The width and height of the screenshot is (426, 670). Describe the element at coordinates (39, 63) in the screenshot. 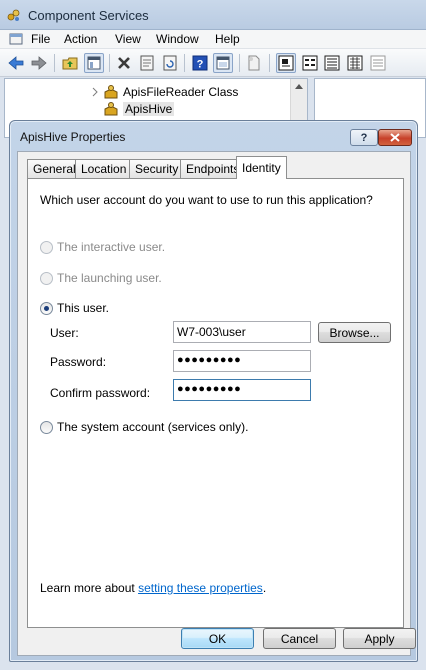

I see `forward-icon` at that location.